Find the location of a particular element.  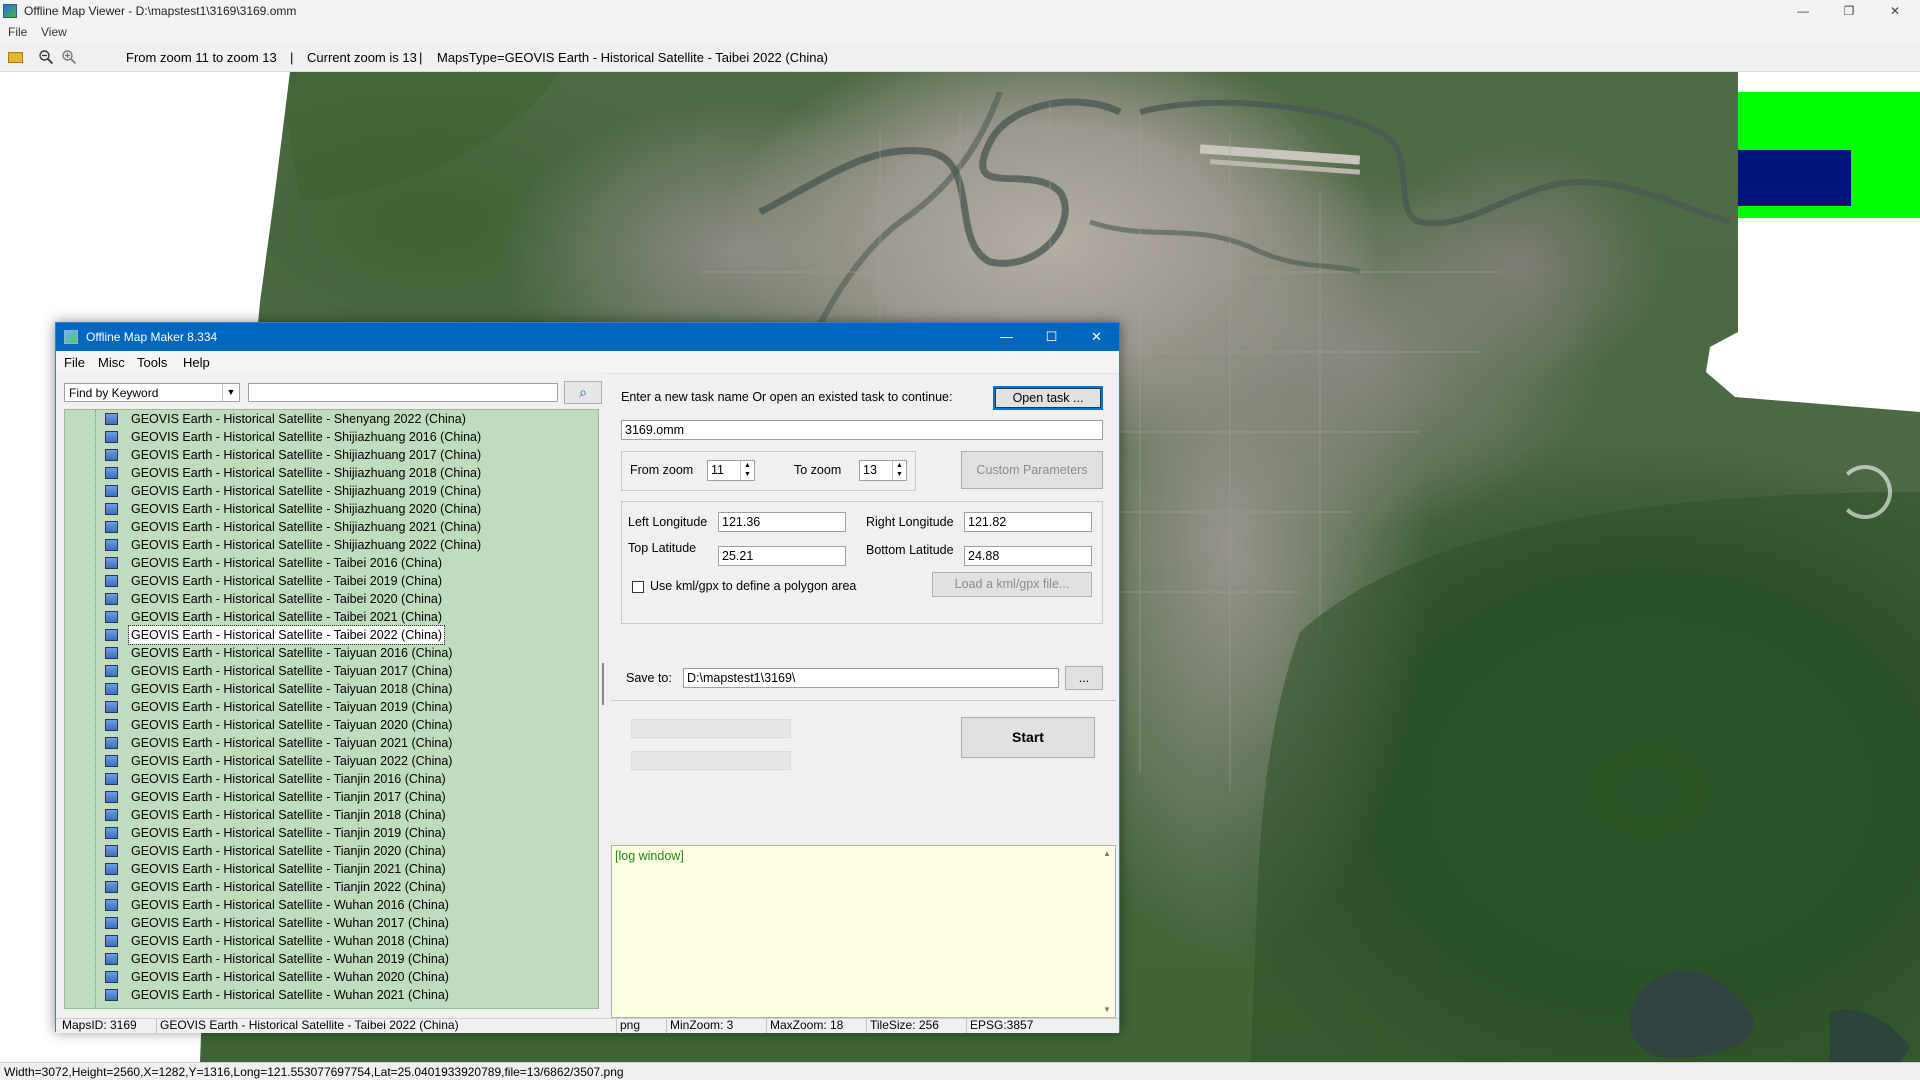

open-folder-icon is located at coordinates (15, 57).